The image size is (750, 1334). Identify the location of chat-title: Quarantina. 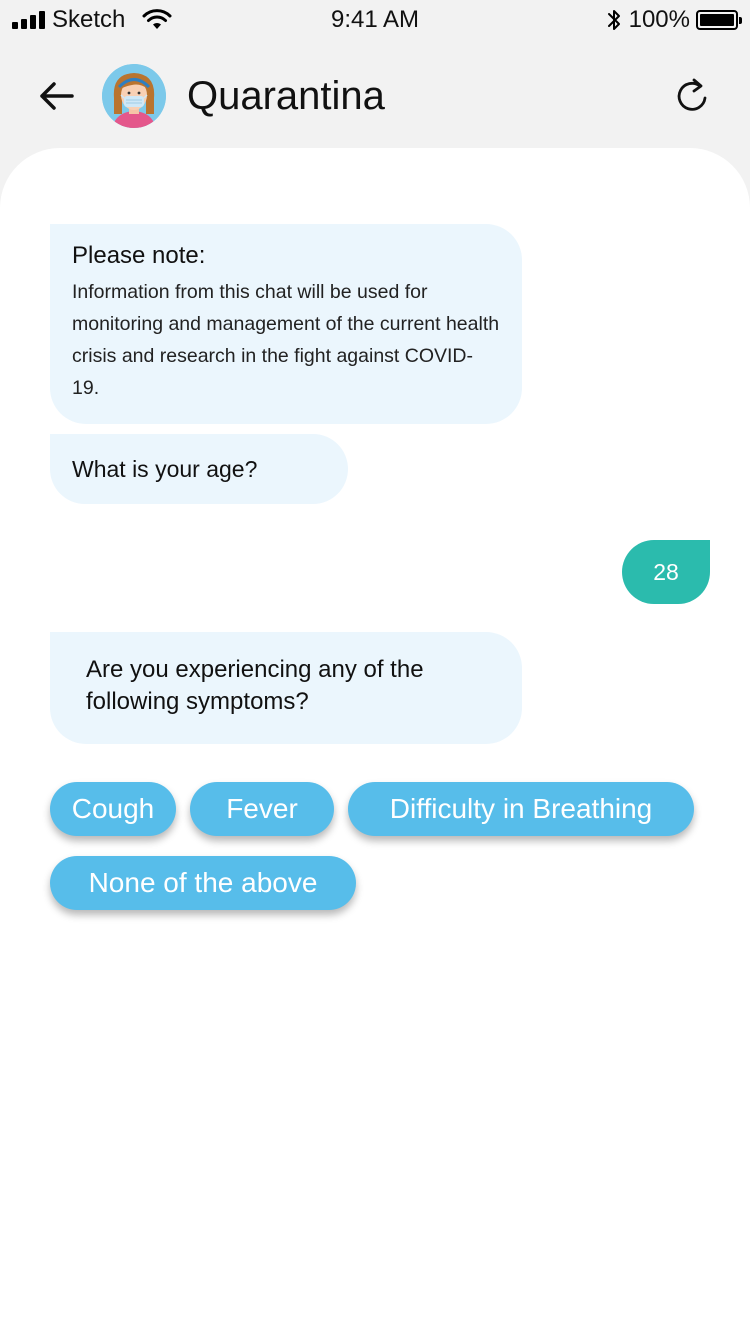
(286, 96).